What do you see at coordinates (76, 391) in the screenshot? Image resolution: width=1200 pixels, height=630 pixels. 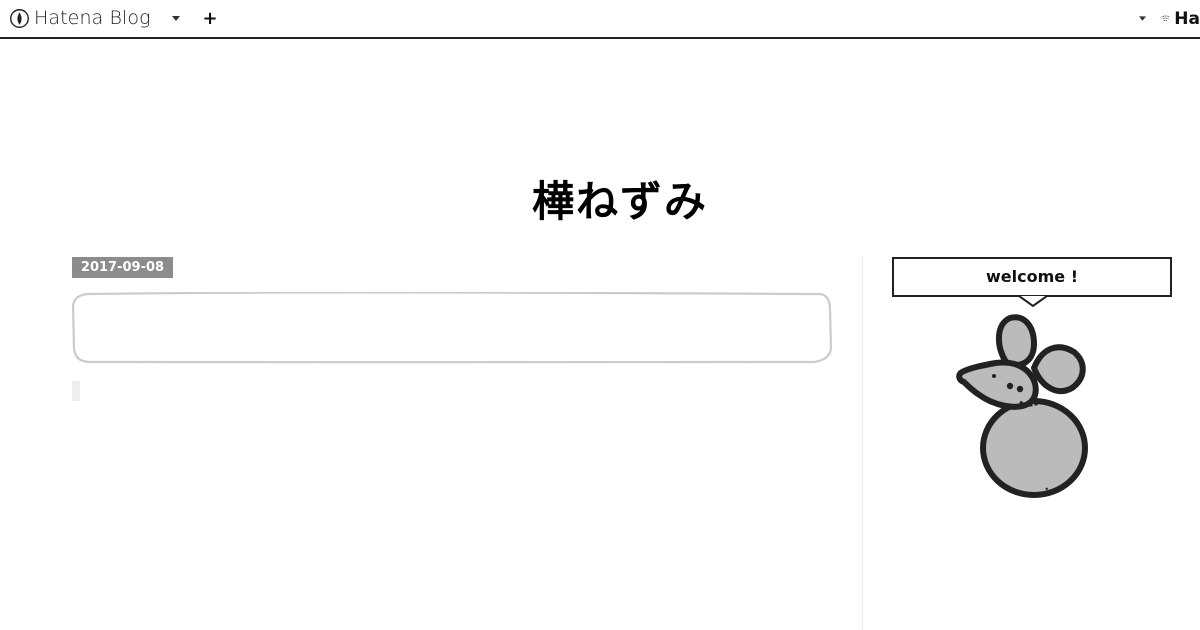 I see `entry-content-placeholder` at bounding box center [76, 391].